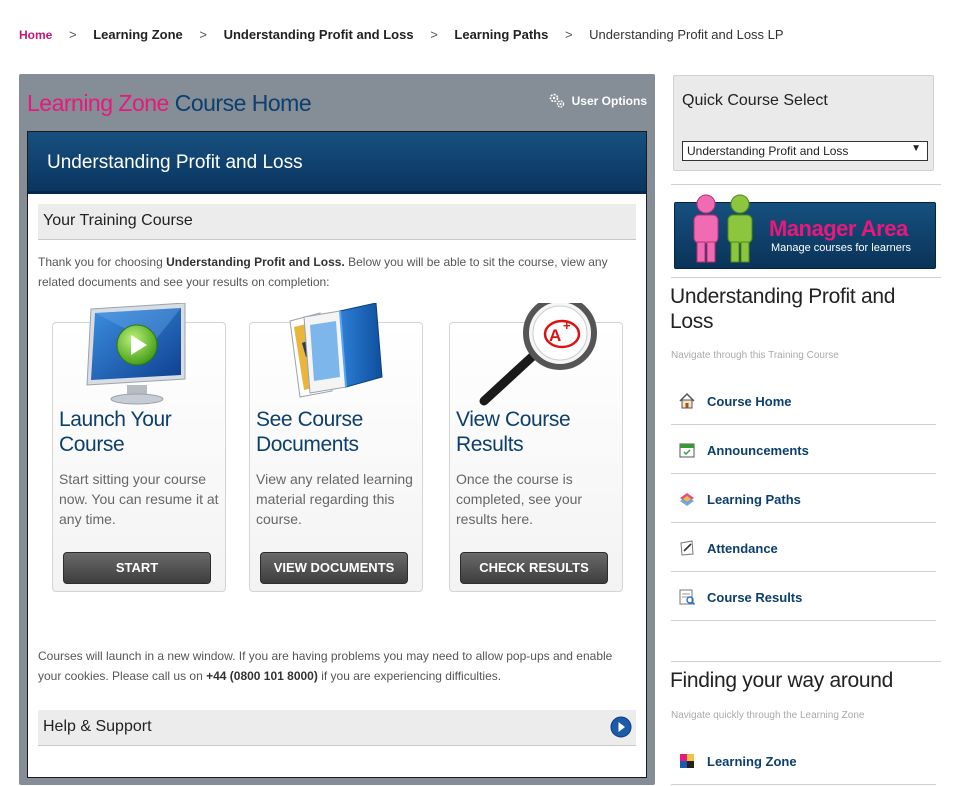  I want to click on support-phone: +44 (0800 101 8000), so click(262, 676).